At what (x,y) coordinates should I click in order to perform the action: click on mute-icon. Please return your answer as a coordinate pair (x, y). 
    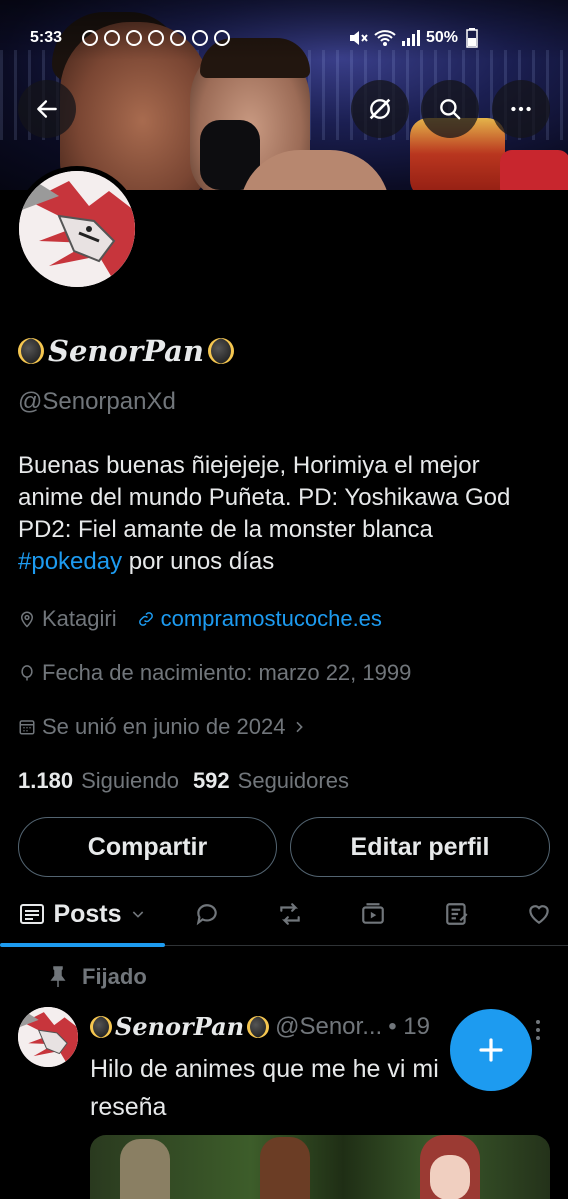
    Looking at the image, I should click on (359, 38).